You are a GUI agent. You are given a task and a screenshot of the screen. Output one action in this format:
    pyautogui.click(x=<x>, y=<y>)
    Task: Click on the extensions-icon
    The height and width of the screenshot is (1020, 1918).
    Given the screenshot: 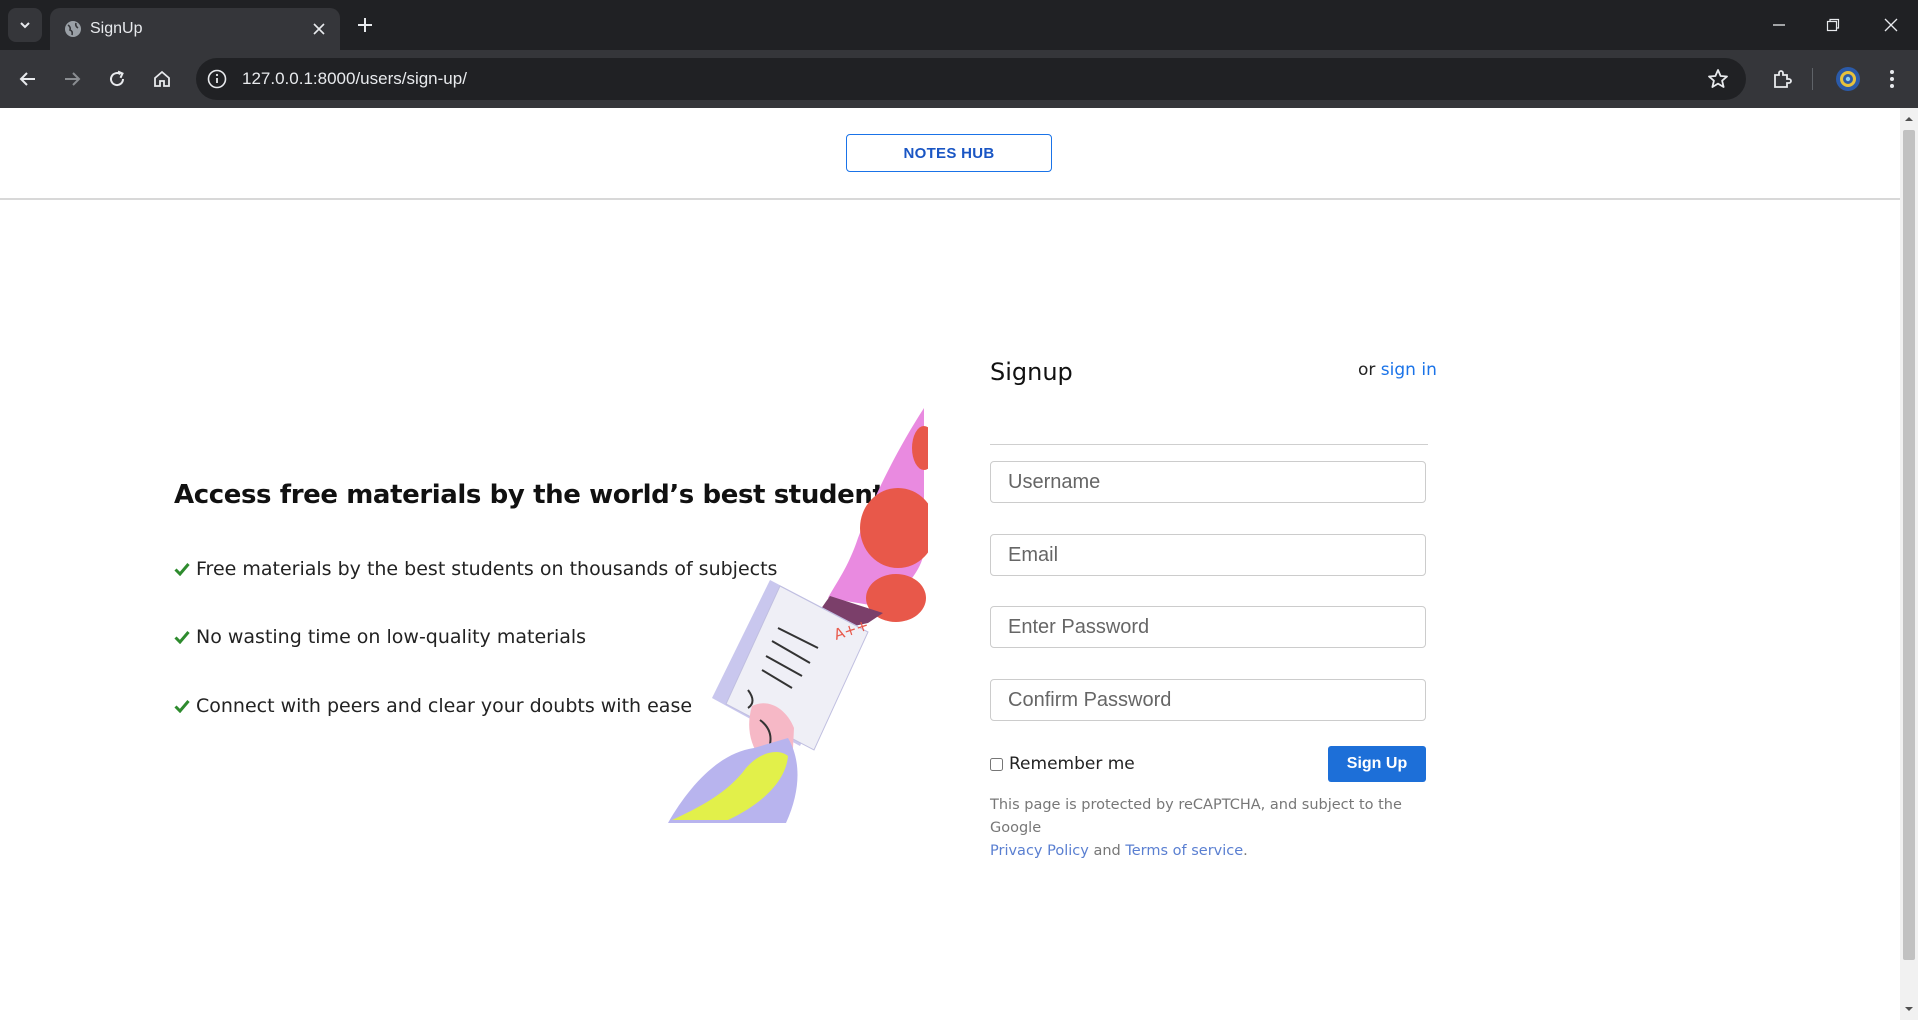 What is the action you would take?
    pyautogui.click(x=1783, y=79)
    